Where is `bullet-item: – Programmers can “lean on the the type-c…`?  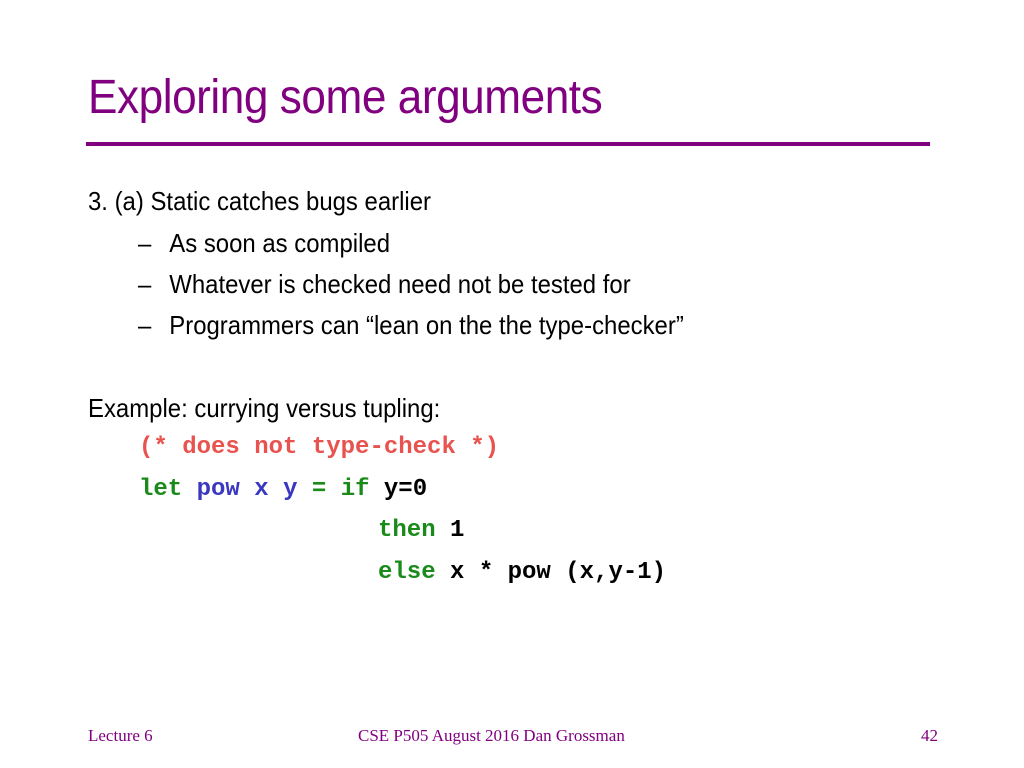 bullet-item: – Programmers can “lean on the the type-c… is located at coordinates (411, 325).